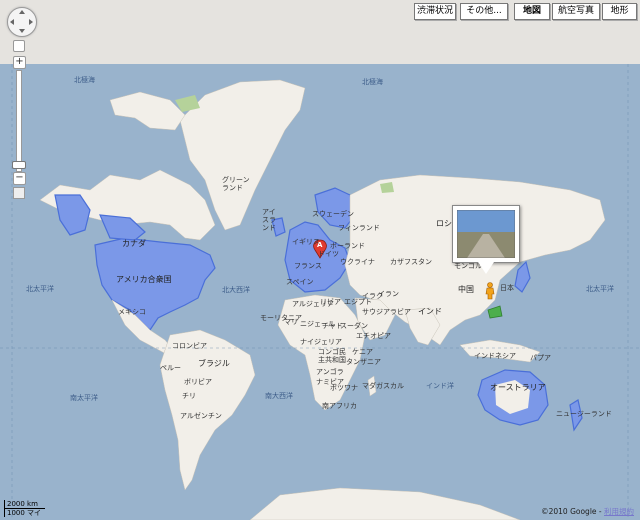  Describe the element at coordinates (19, 121) in the screenshot. I see `zoom-slider` at that location.